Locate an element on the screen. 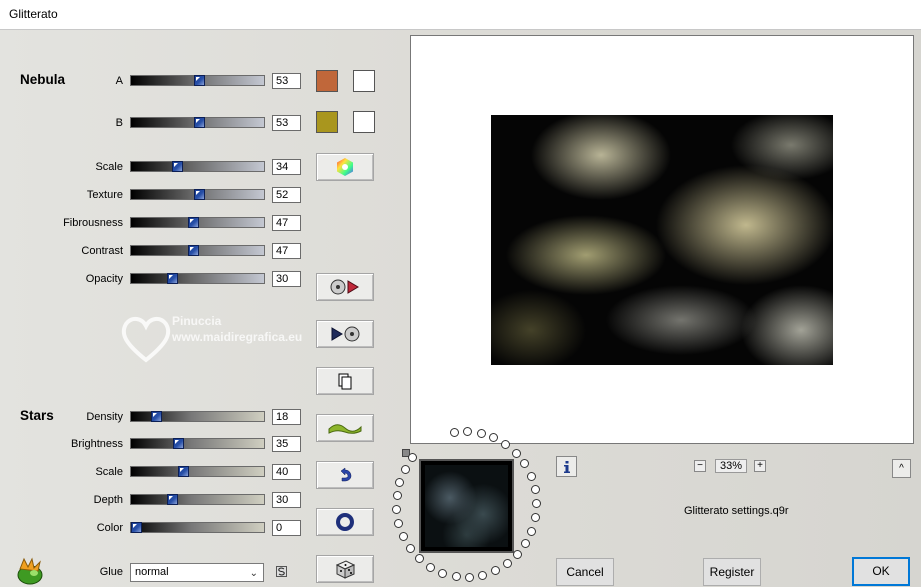 This screenshot has height=587, width=921. stars-density-slider is located at coordinates (197, 416).